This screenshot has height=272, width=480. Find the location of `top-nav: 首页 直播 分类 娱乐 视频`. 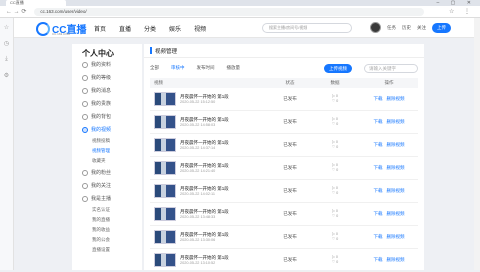

top-nav: 首页 直播 分类 娱乐 视频 is located at coordinates (150, 28).